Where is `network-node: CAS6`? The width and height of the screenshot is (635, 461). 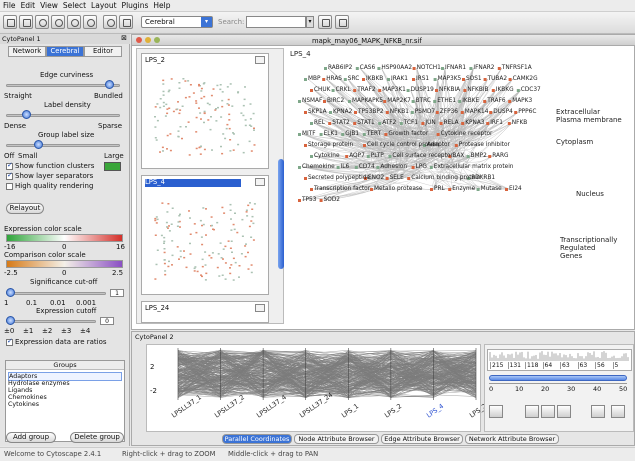 network-node: CAS6 is located at coordinates (367, 68).